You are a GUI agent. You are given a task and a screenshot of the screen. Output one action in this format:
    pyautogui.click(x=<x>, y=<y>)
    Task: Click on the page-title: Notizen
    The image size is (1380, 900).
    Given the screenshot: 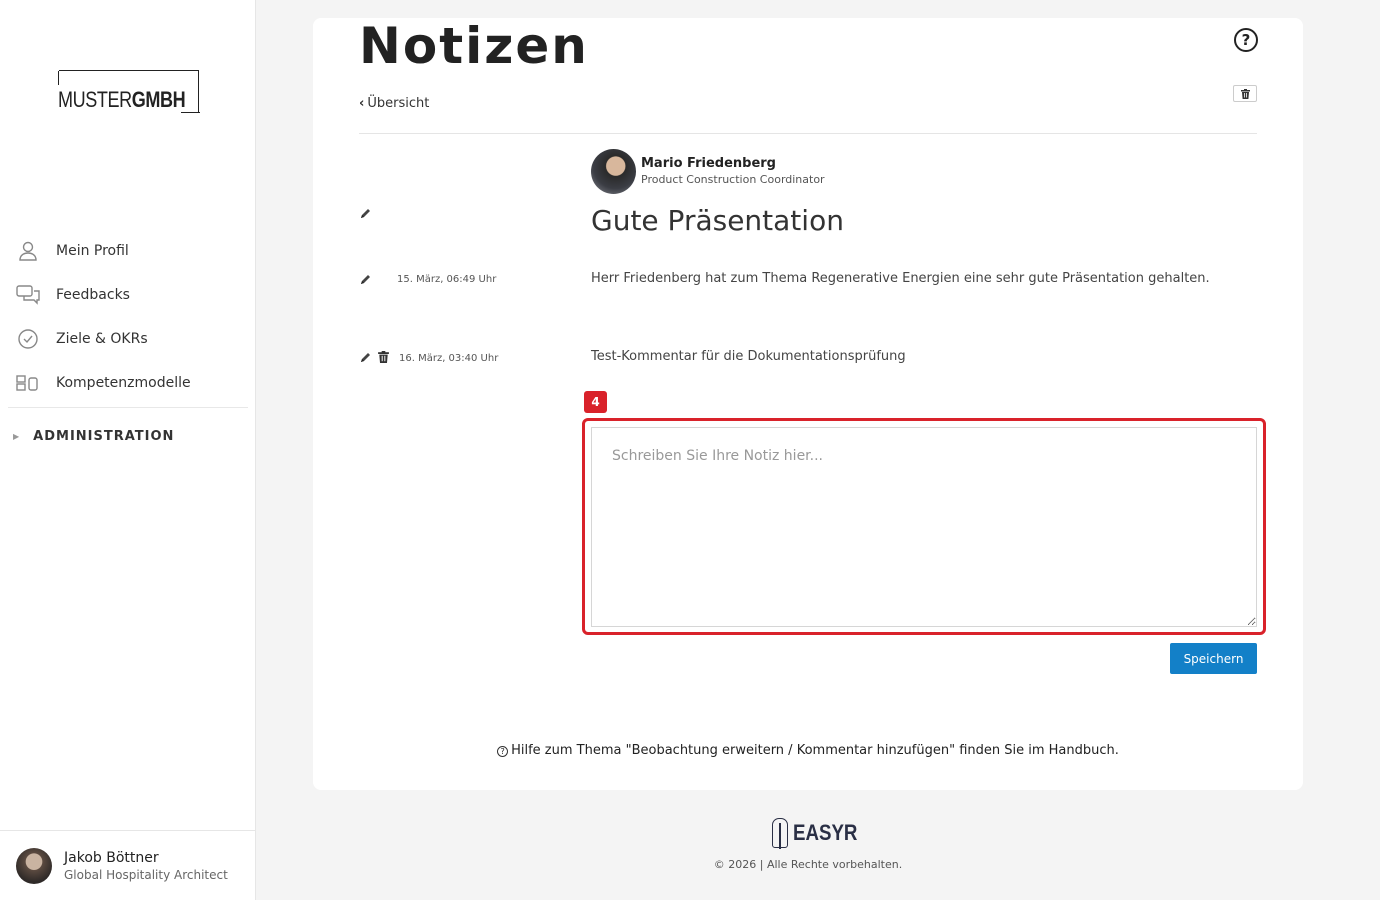 What is the action you would take?
    pyautogui.click(x=474, y=46)
    